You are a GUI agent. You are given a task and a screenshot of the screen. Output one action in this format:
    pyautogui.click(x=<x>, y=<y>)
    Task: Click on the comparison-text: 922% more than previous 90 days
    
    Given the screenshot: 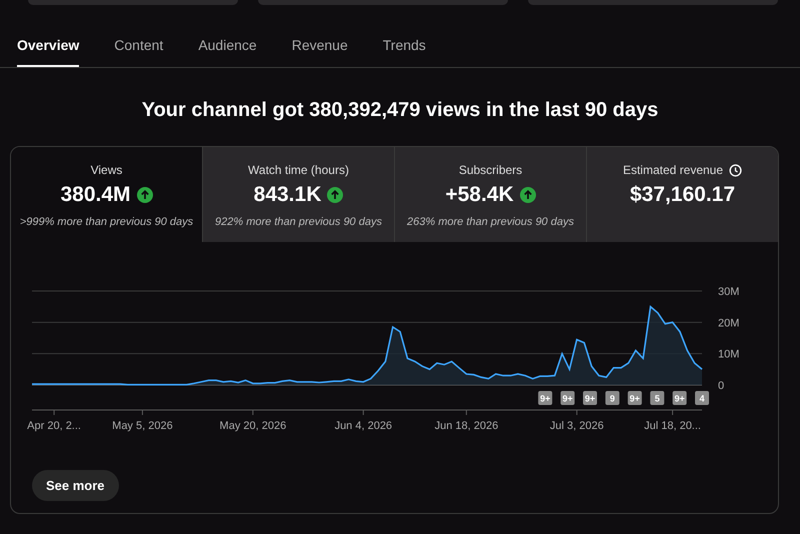 What is the action you would take?
    pyautogui.click(x=298, y=222)
    